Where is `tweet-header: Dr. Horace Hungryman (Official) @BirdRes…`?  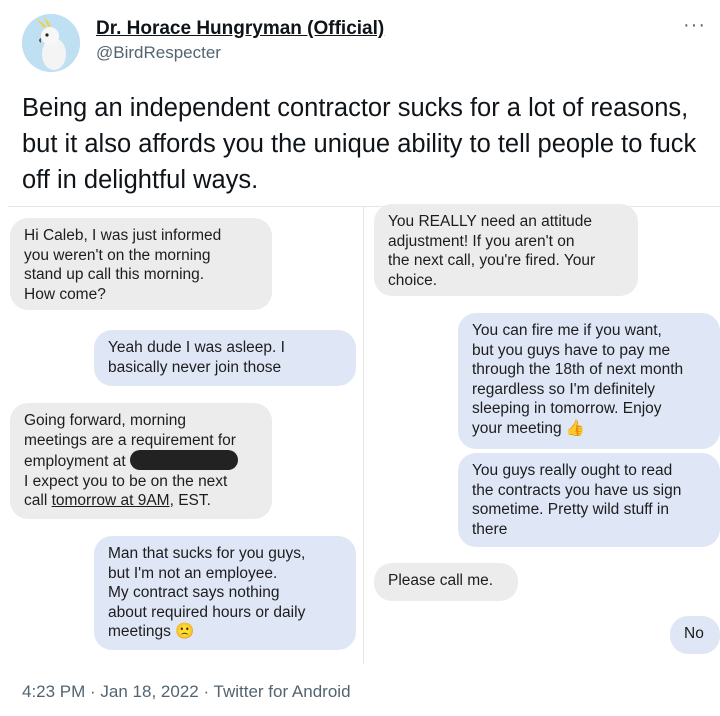 tweet-header: Dr. Horace Hungryman (Official) @BirdRes… is located at coordinates (360, 43).